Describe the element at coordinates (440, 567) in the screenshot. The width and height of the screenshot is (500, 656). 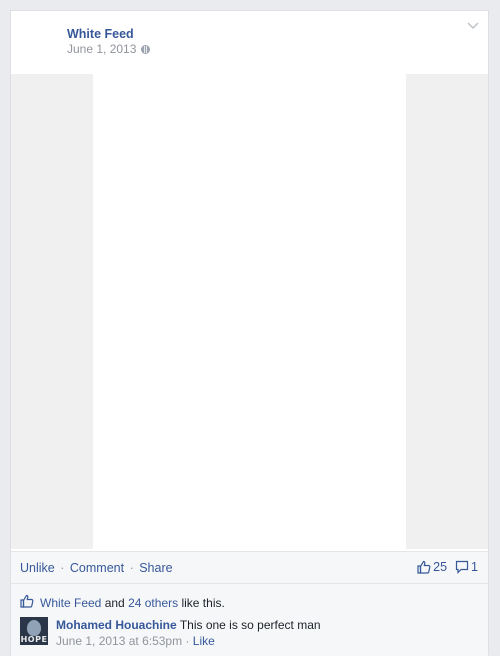
I see `like-count: 25` at that location.